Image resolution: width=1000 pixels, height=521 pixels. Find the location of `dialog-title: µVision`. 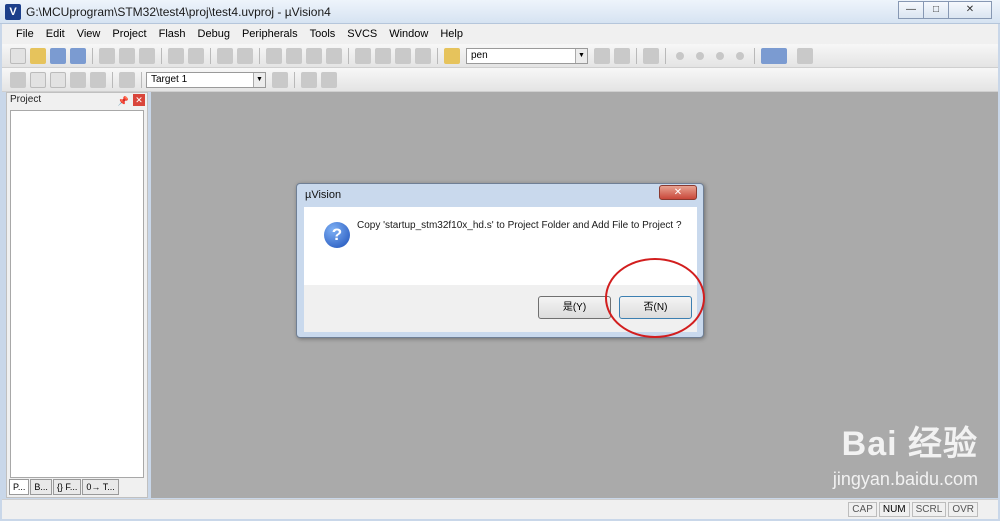

dialog-title: µVision is located at coordinates (323, 195).